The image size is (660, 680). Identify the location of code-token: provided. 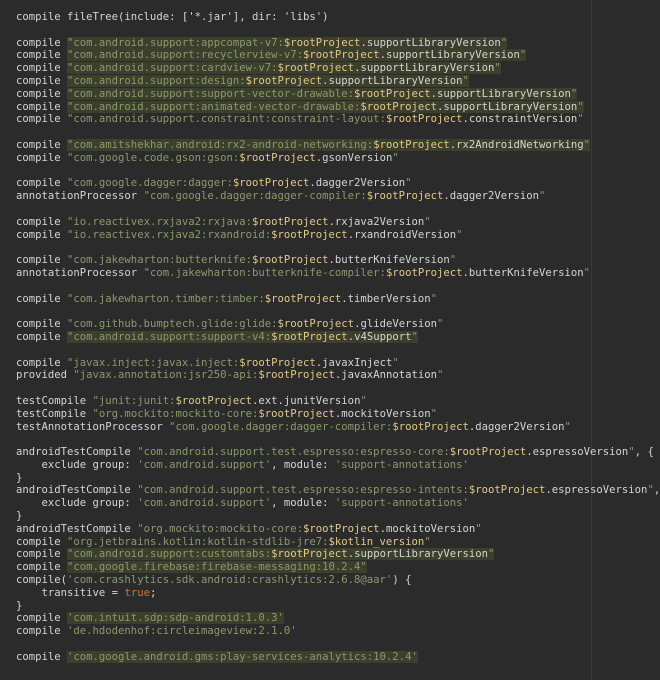
(45, 375).